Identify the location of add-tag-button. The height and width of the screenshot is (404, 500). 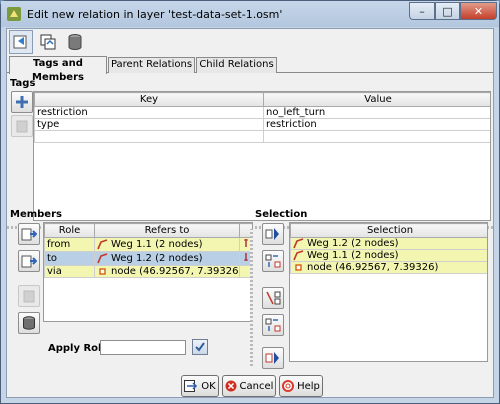
(22, 102).